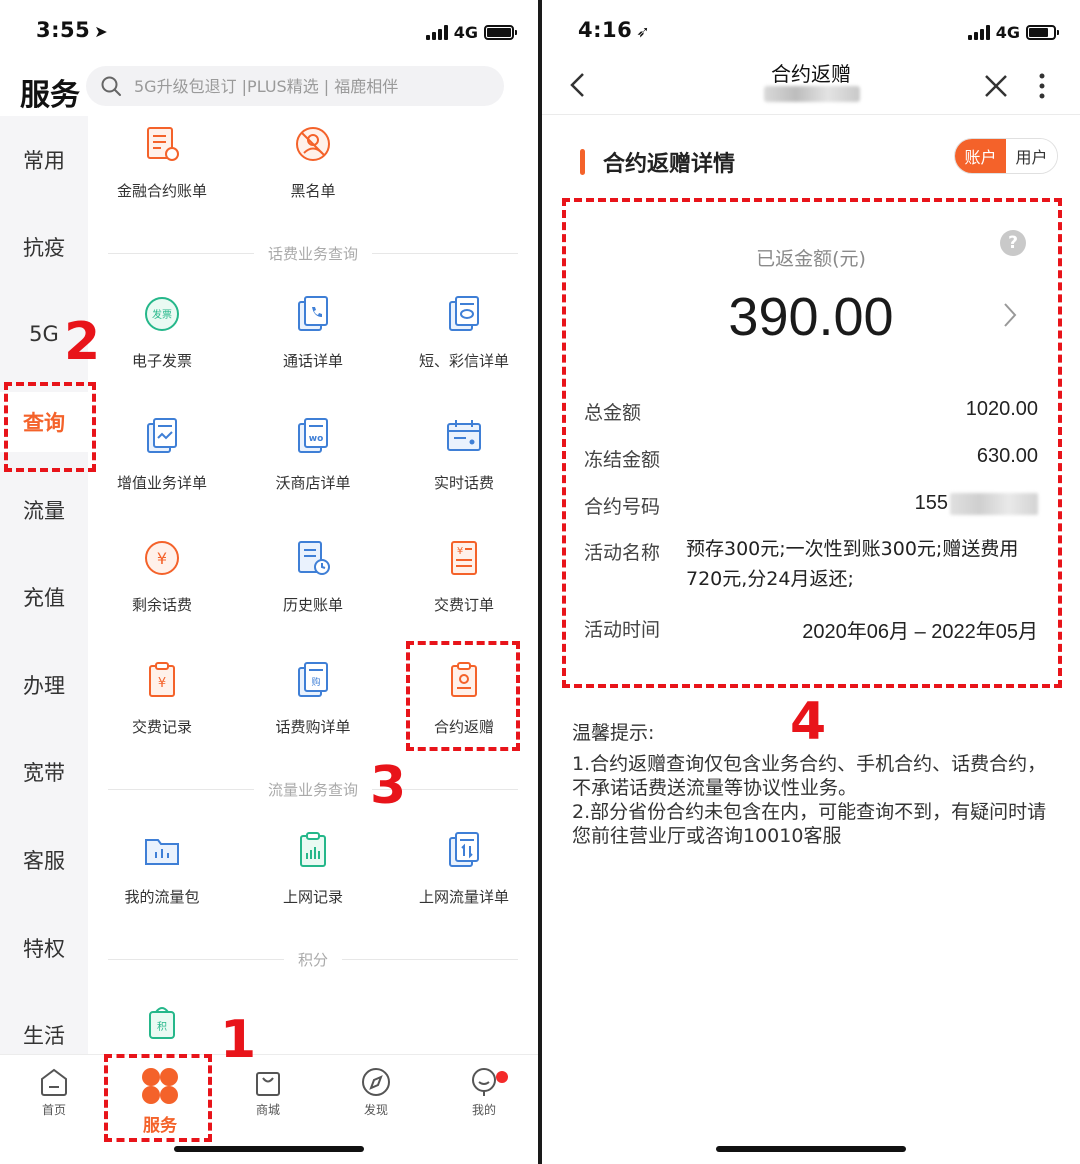 This screenshot has height=1164, width=1080. Describe the element at coordinates (996, 86) in the screenshot. I see `close-icon` at that location.